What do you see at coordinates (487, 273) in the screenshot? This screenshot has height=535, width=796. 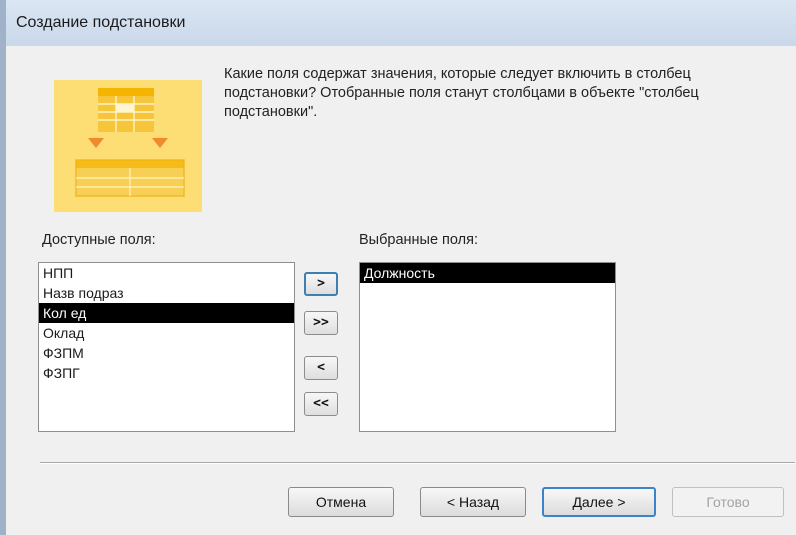 I see `list-item: Должность` at bounding box center [487, 273].